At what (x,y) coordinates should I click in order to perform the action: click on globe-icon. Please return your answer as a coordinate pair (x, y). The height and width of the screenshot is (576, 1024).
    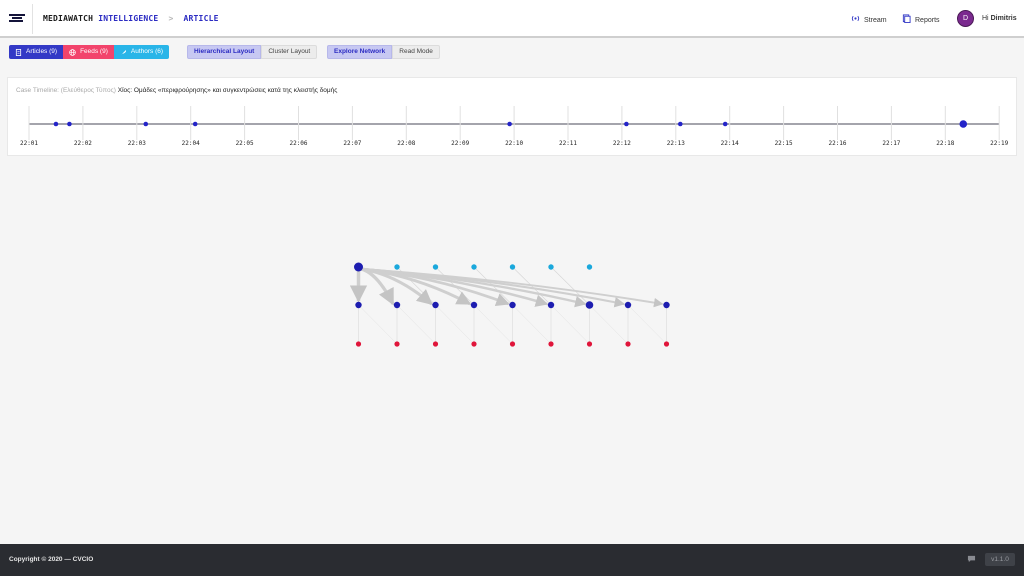
    Looking at the image, I should click on (72, 52).